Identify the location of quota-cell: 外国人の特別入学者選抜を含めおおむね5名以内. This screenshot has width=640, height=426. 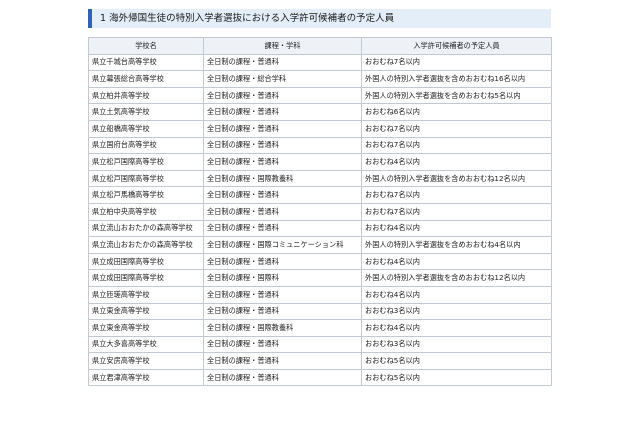
(456, 95).